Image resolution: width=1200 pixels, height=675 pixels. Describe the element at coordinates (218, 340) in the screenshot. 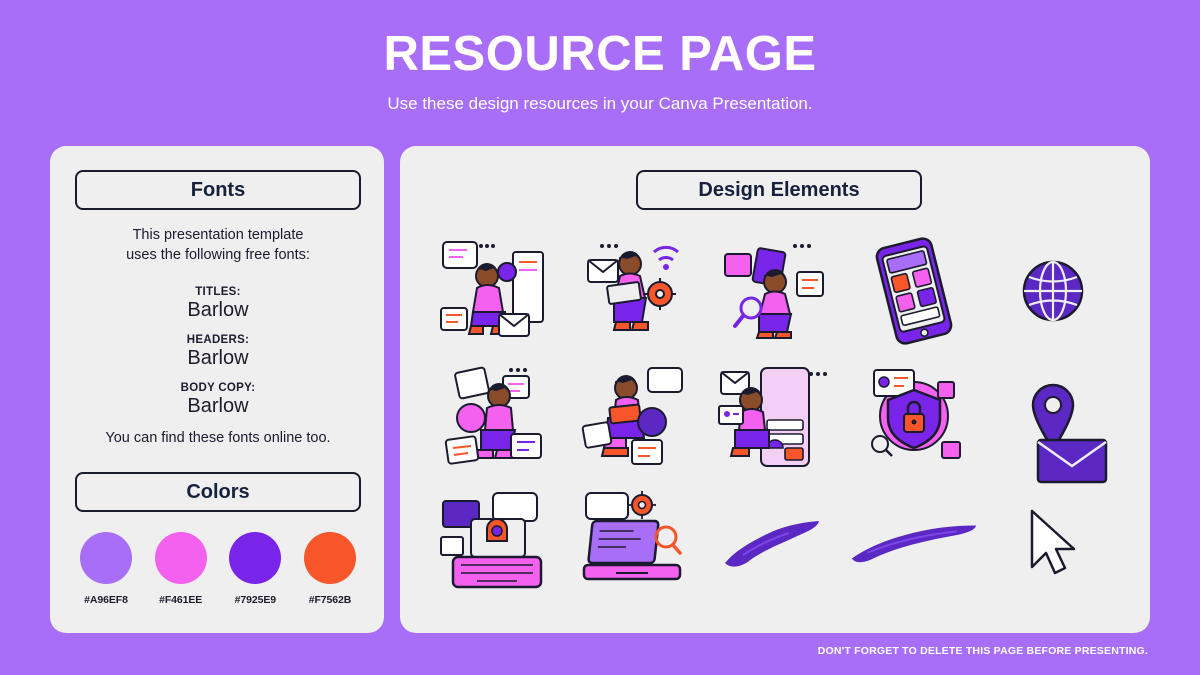

I see `font-group-headers-label: HEADERS:` at that location.